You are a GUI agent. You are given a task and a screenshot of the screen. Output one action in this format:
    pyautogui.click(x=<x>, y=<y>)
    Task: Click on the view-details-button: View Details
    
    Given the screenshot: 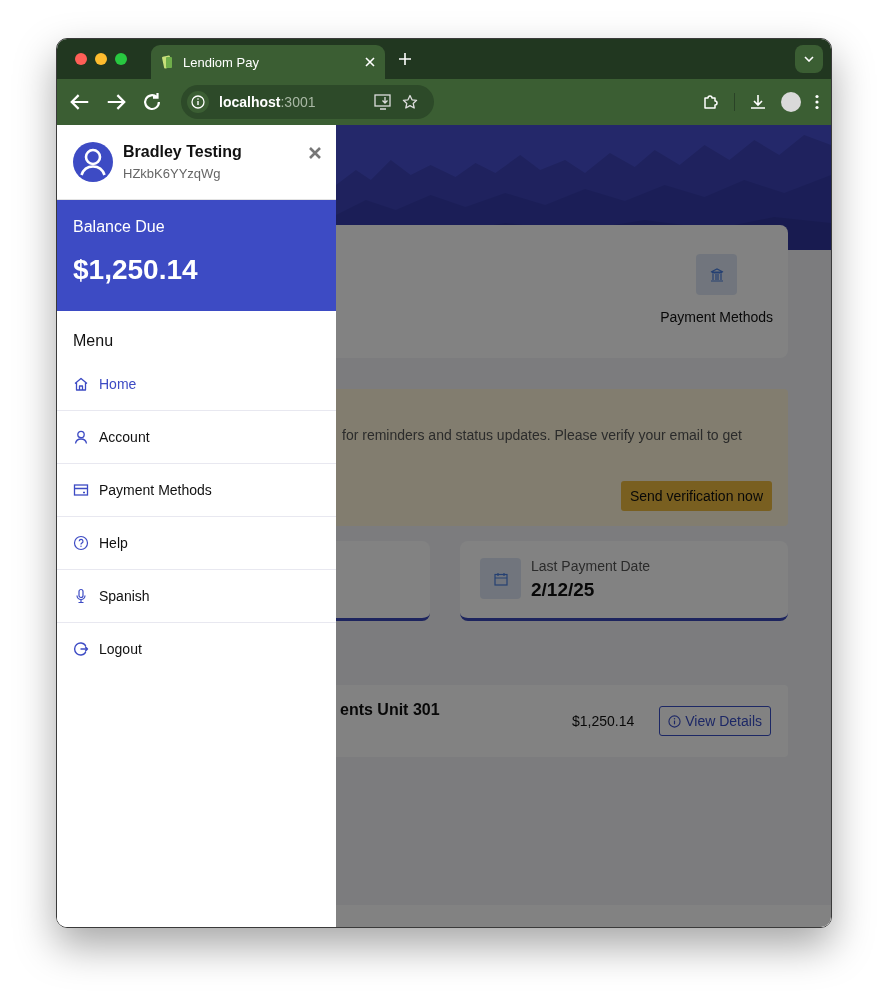 What is the action you would take?
    pyautogui.click(x=715, y=721)
    